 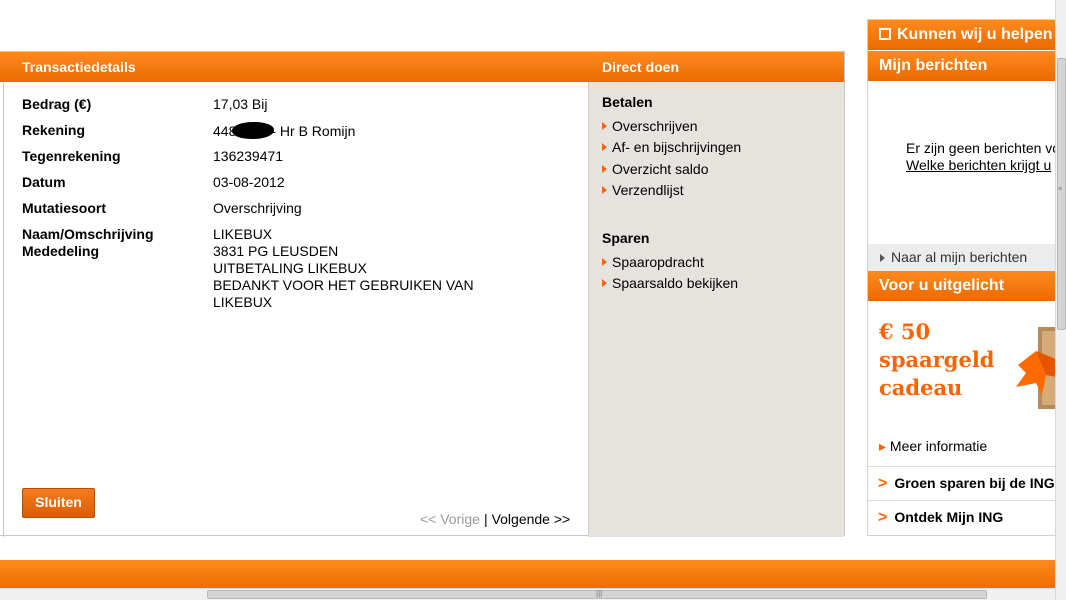 What do you see at coordinates (1061, 194) in the screenshot?
I see `scroll-thumb` at bounding box center [1061, 194].